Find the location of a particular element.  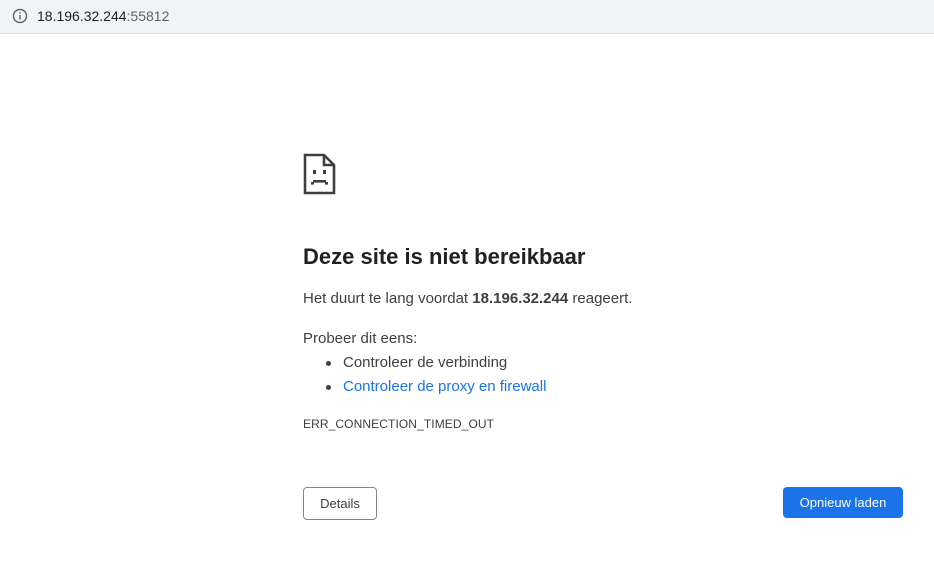

list-item: Controleer de verbinding is located at coordinates (424, 363).